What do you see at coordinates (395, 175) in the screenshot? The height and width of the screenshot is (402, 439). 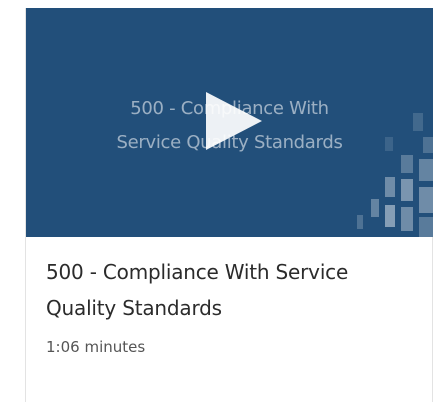 I see `decorative-pattern` at bounding box center [395, 175].